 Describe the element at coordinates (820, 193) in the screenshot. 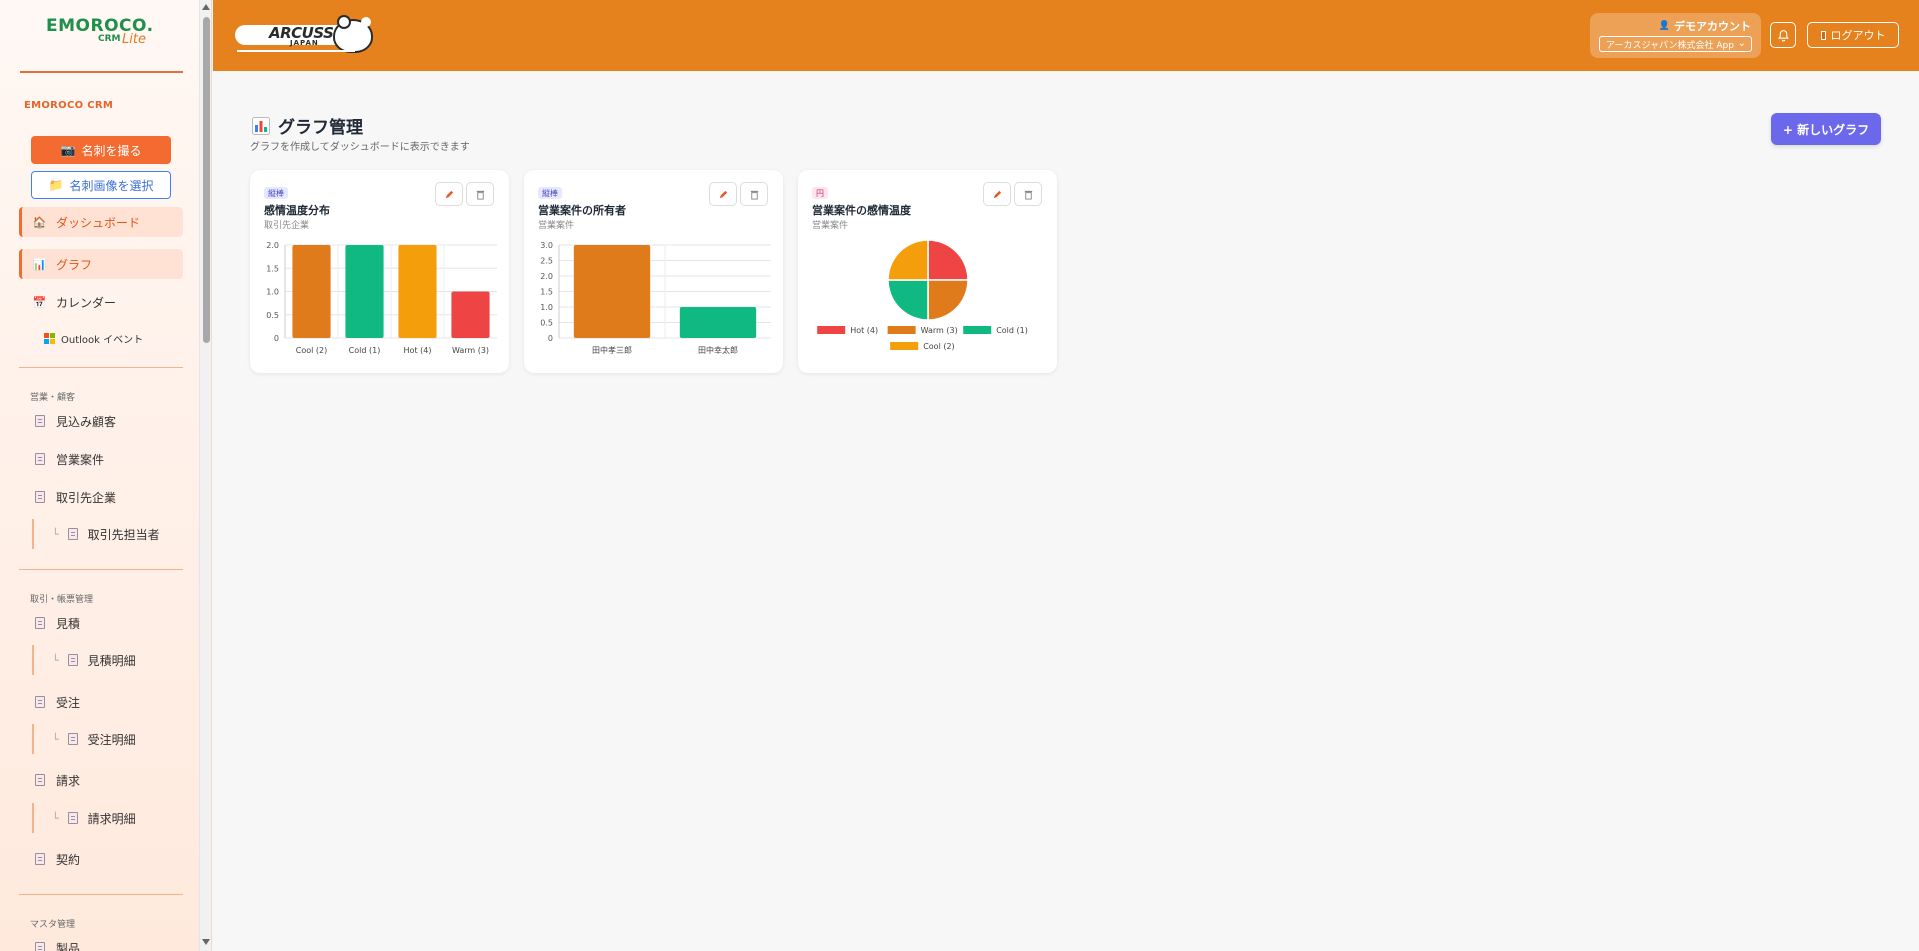

I see `chart-type-badge: 円` at that location.